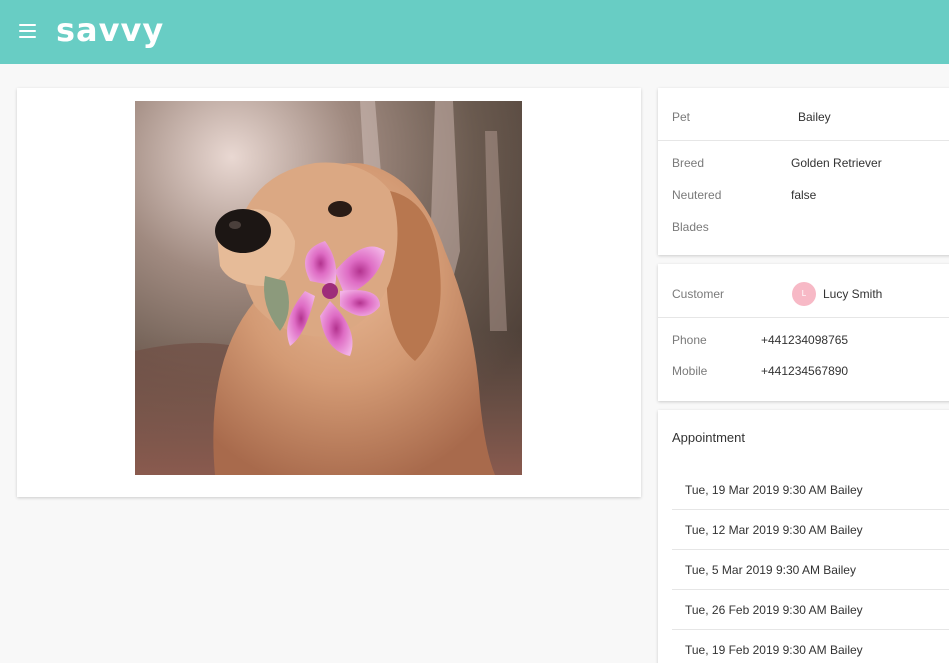  I want to click on neutered-label: Neutered, so click(697, 195).